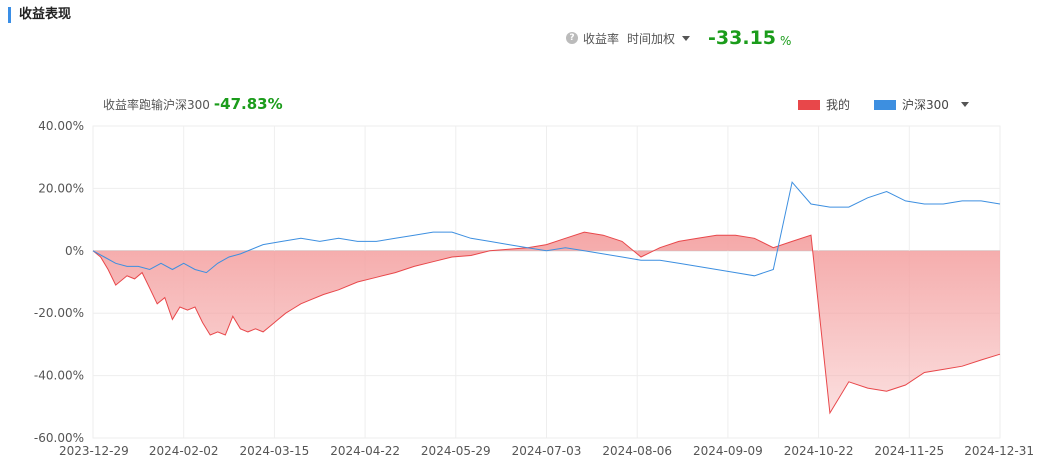 Image resolution: width=1048 pixels, height=475 pixels. Describe the element at coordinates (59, 313) in the screenshot. I see `y-tick-label: -20.00%` at that location.